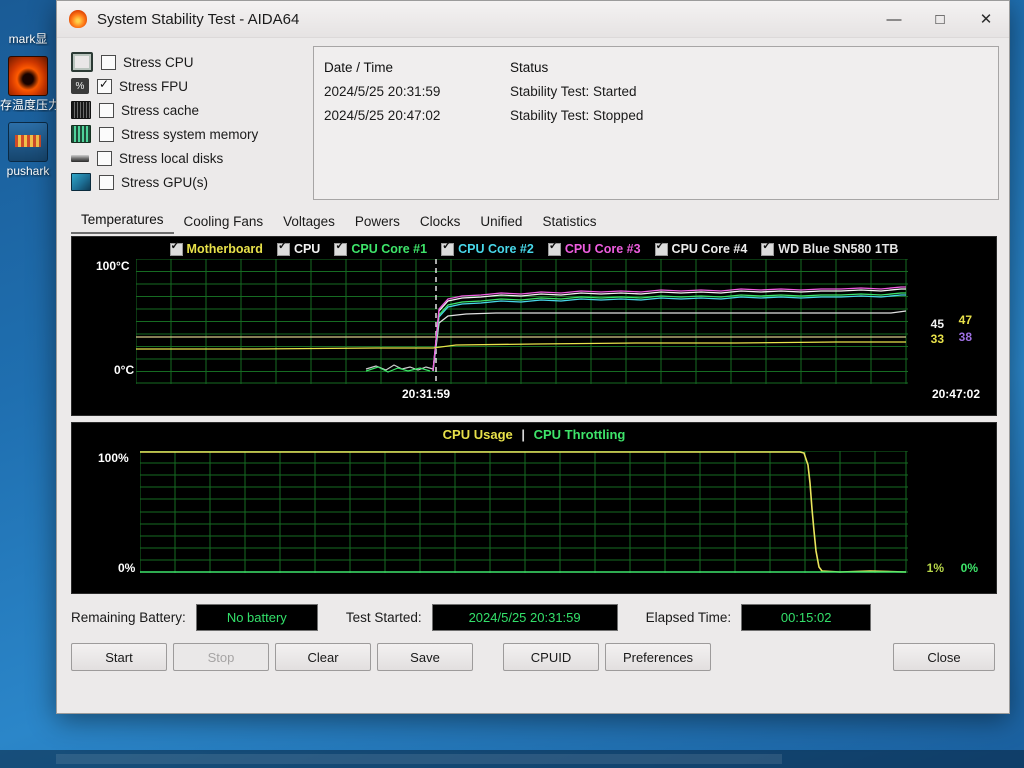 The width and height of the screenshot is (1024, 768). I want to click on log-cell-datetime: 2024/5/25 20:47:02, so click(382, 115).